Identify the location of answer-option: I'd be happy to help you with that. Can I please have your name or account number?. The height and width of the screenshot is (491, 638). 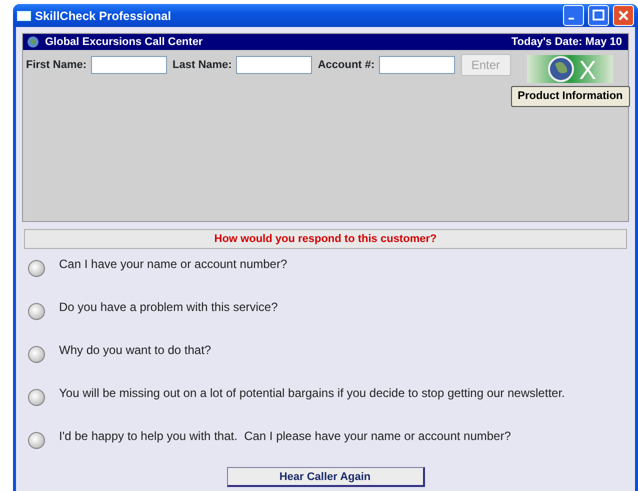
(285, 436).